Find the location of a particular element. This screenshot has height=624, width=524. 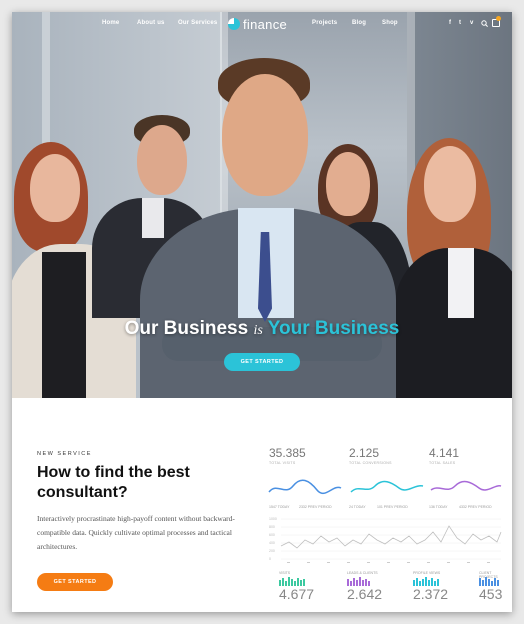

chart-line-series is located at coordinates (391, 537).